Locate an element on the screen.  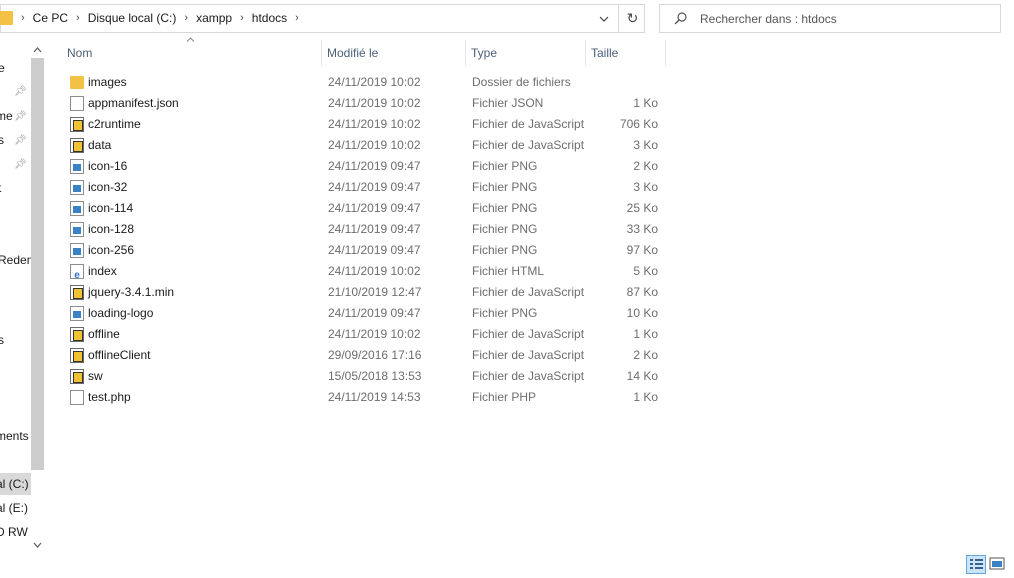
file-name: icon-16 is located at coordinates (108, 166).